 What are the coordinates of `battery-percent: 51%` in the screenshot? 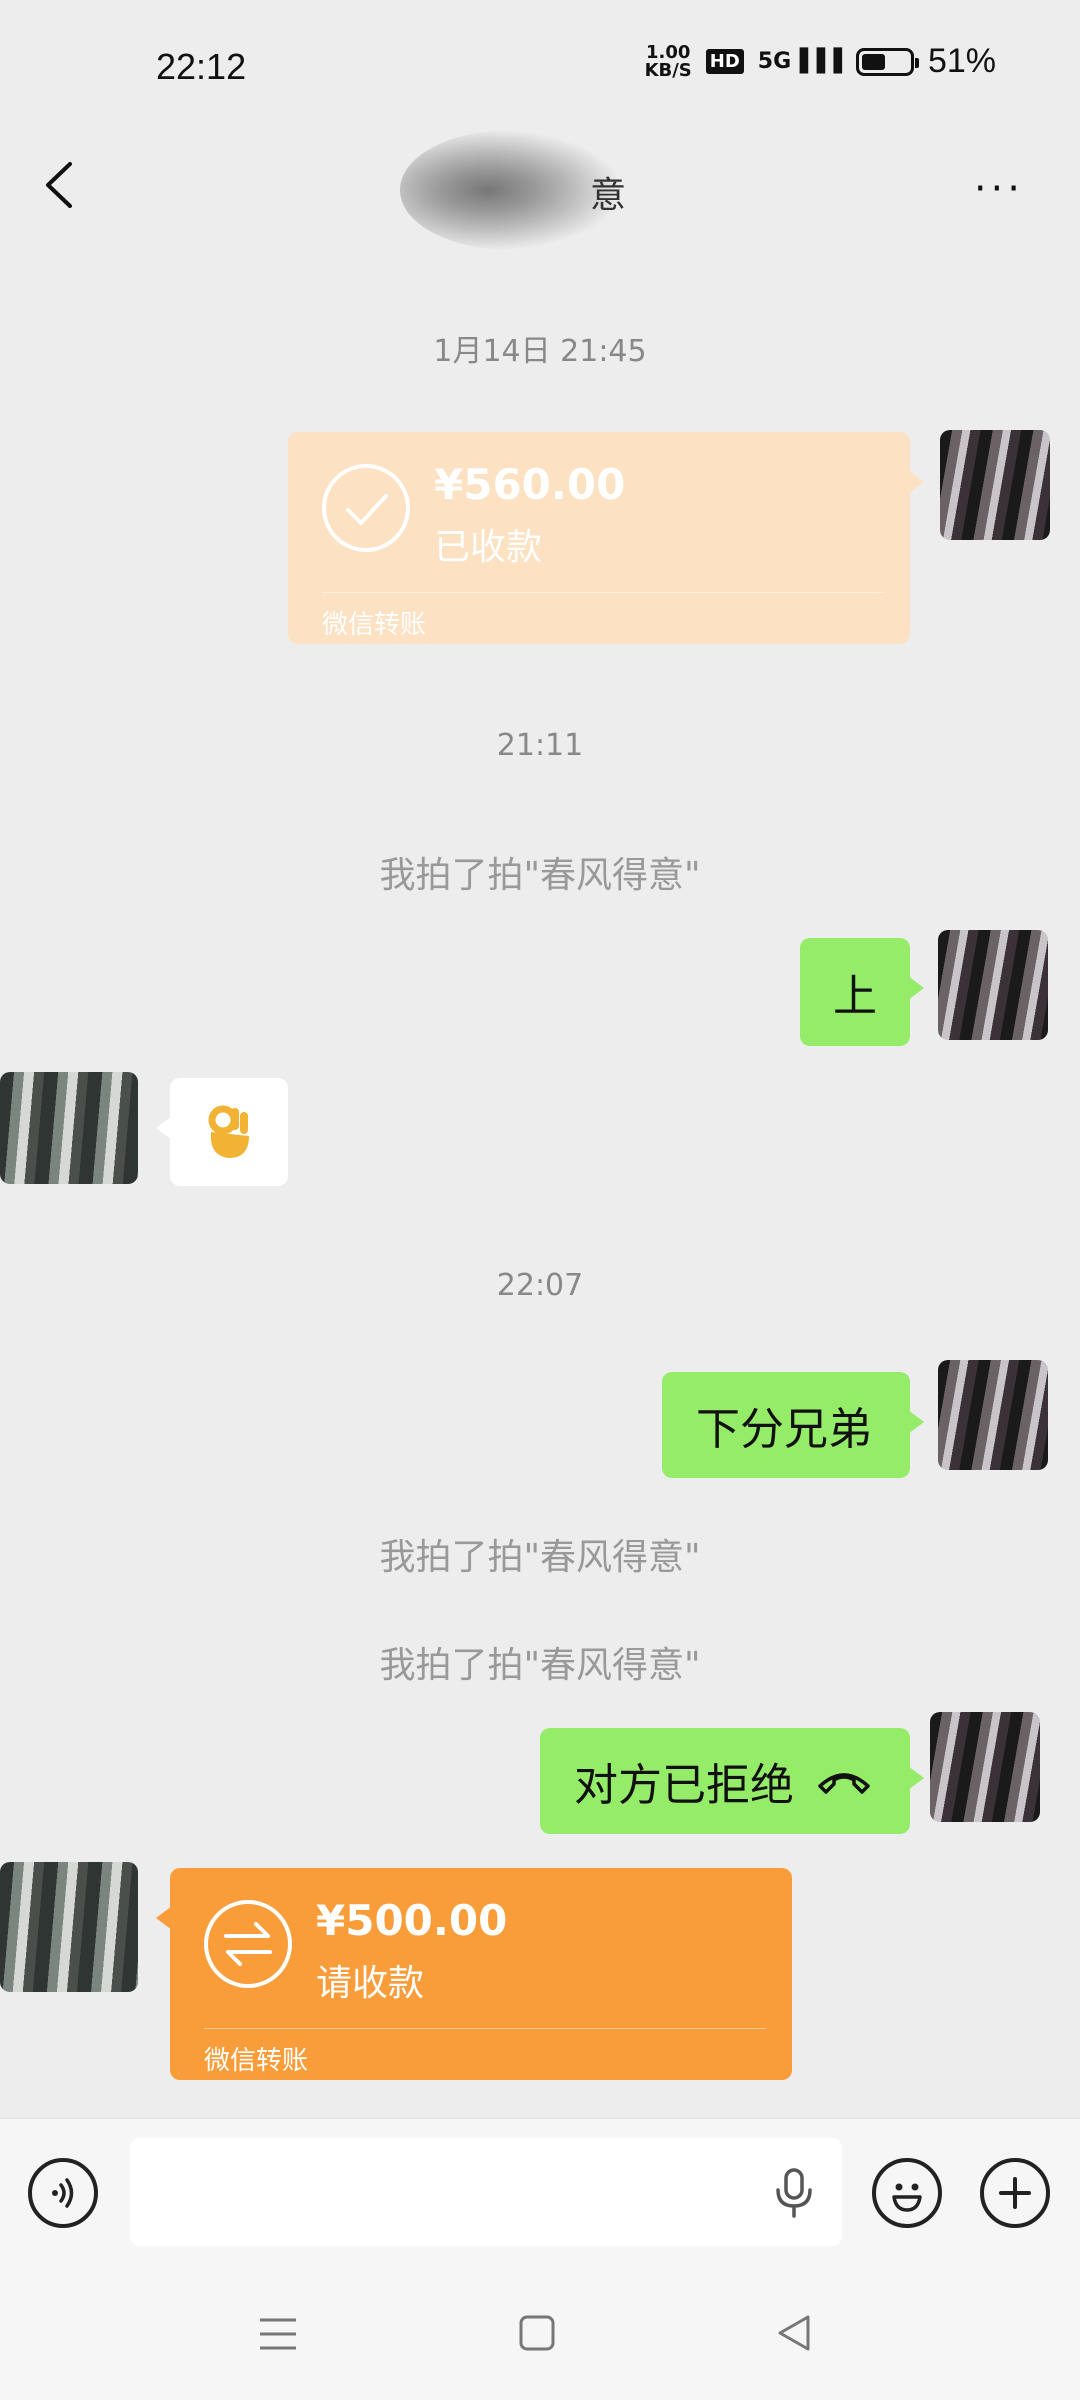 It's located at (961, 61).